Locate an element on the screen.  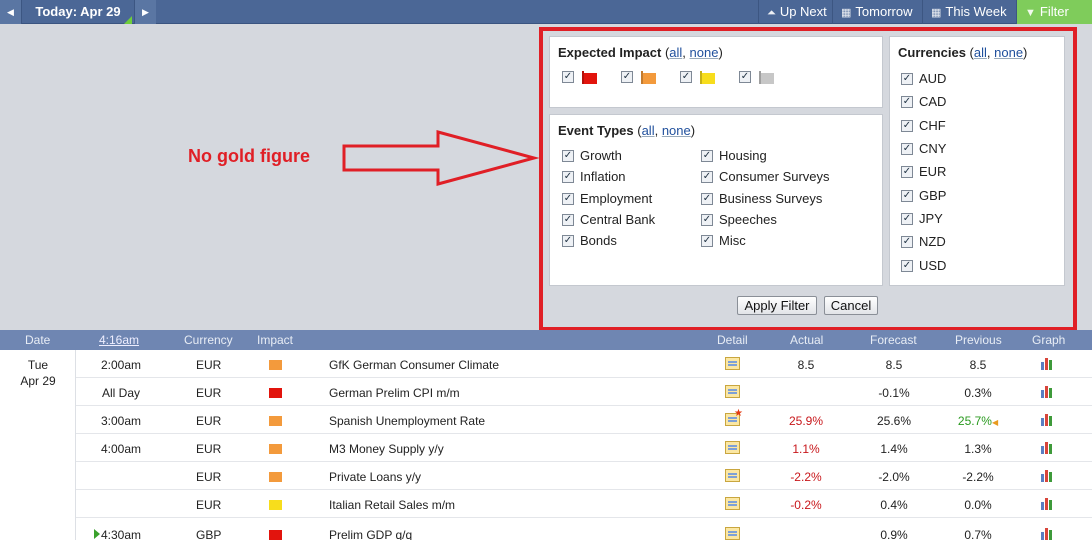
impact-all-link: all is located at coordinates (675, 52).